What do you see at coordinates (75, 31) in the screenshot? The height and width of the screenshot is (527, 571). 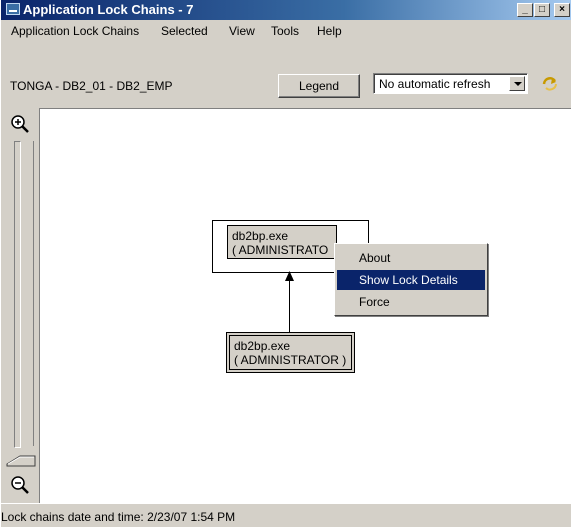 I see `menu-application-lock-chains: Application Lock Chains` at bounding box center [75, 31].